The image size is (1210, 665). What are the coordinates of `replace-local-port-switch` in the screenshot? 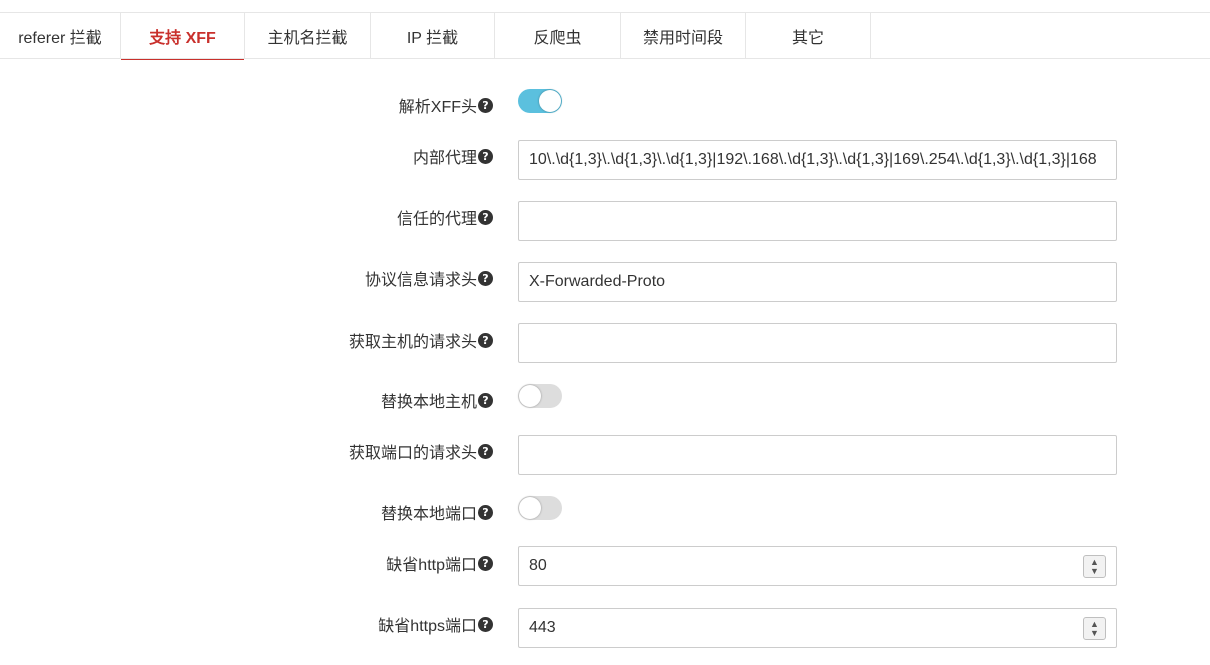 It's located at (540, 508).